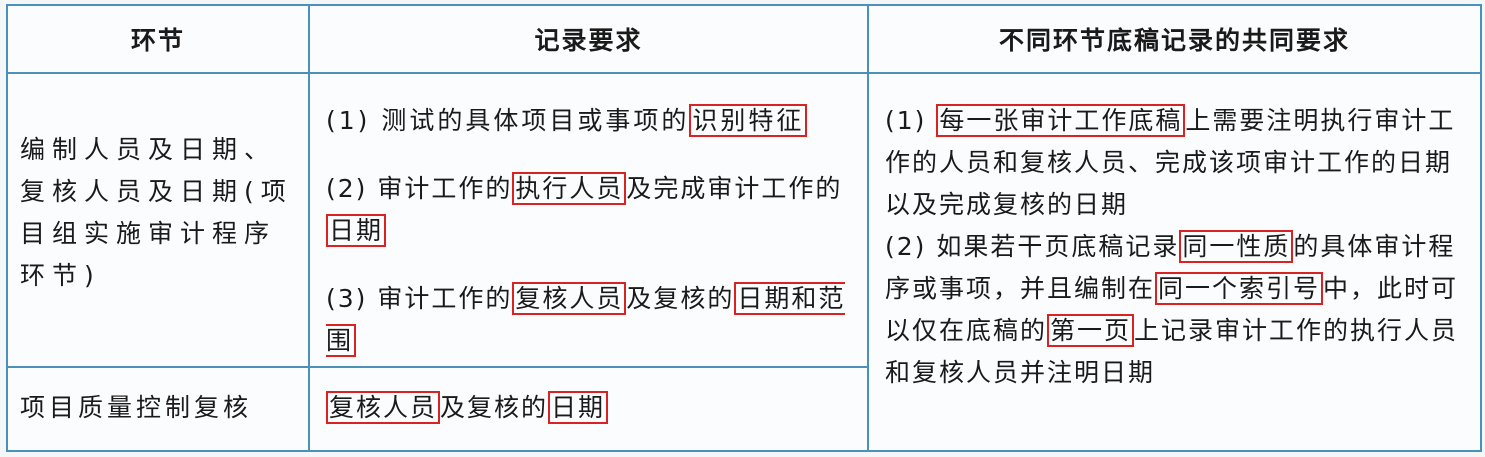 This screenshot has height=457, width=1485. I want to click on requirements-cell: 复核人员 及复核的 日期, so click(588, 409).